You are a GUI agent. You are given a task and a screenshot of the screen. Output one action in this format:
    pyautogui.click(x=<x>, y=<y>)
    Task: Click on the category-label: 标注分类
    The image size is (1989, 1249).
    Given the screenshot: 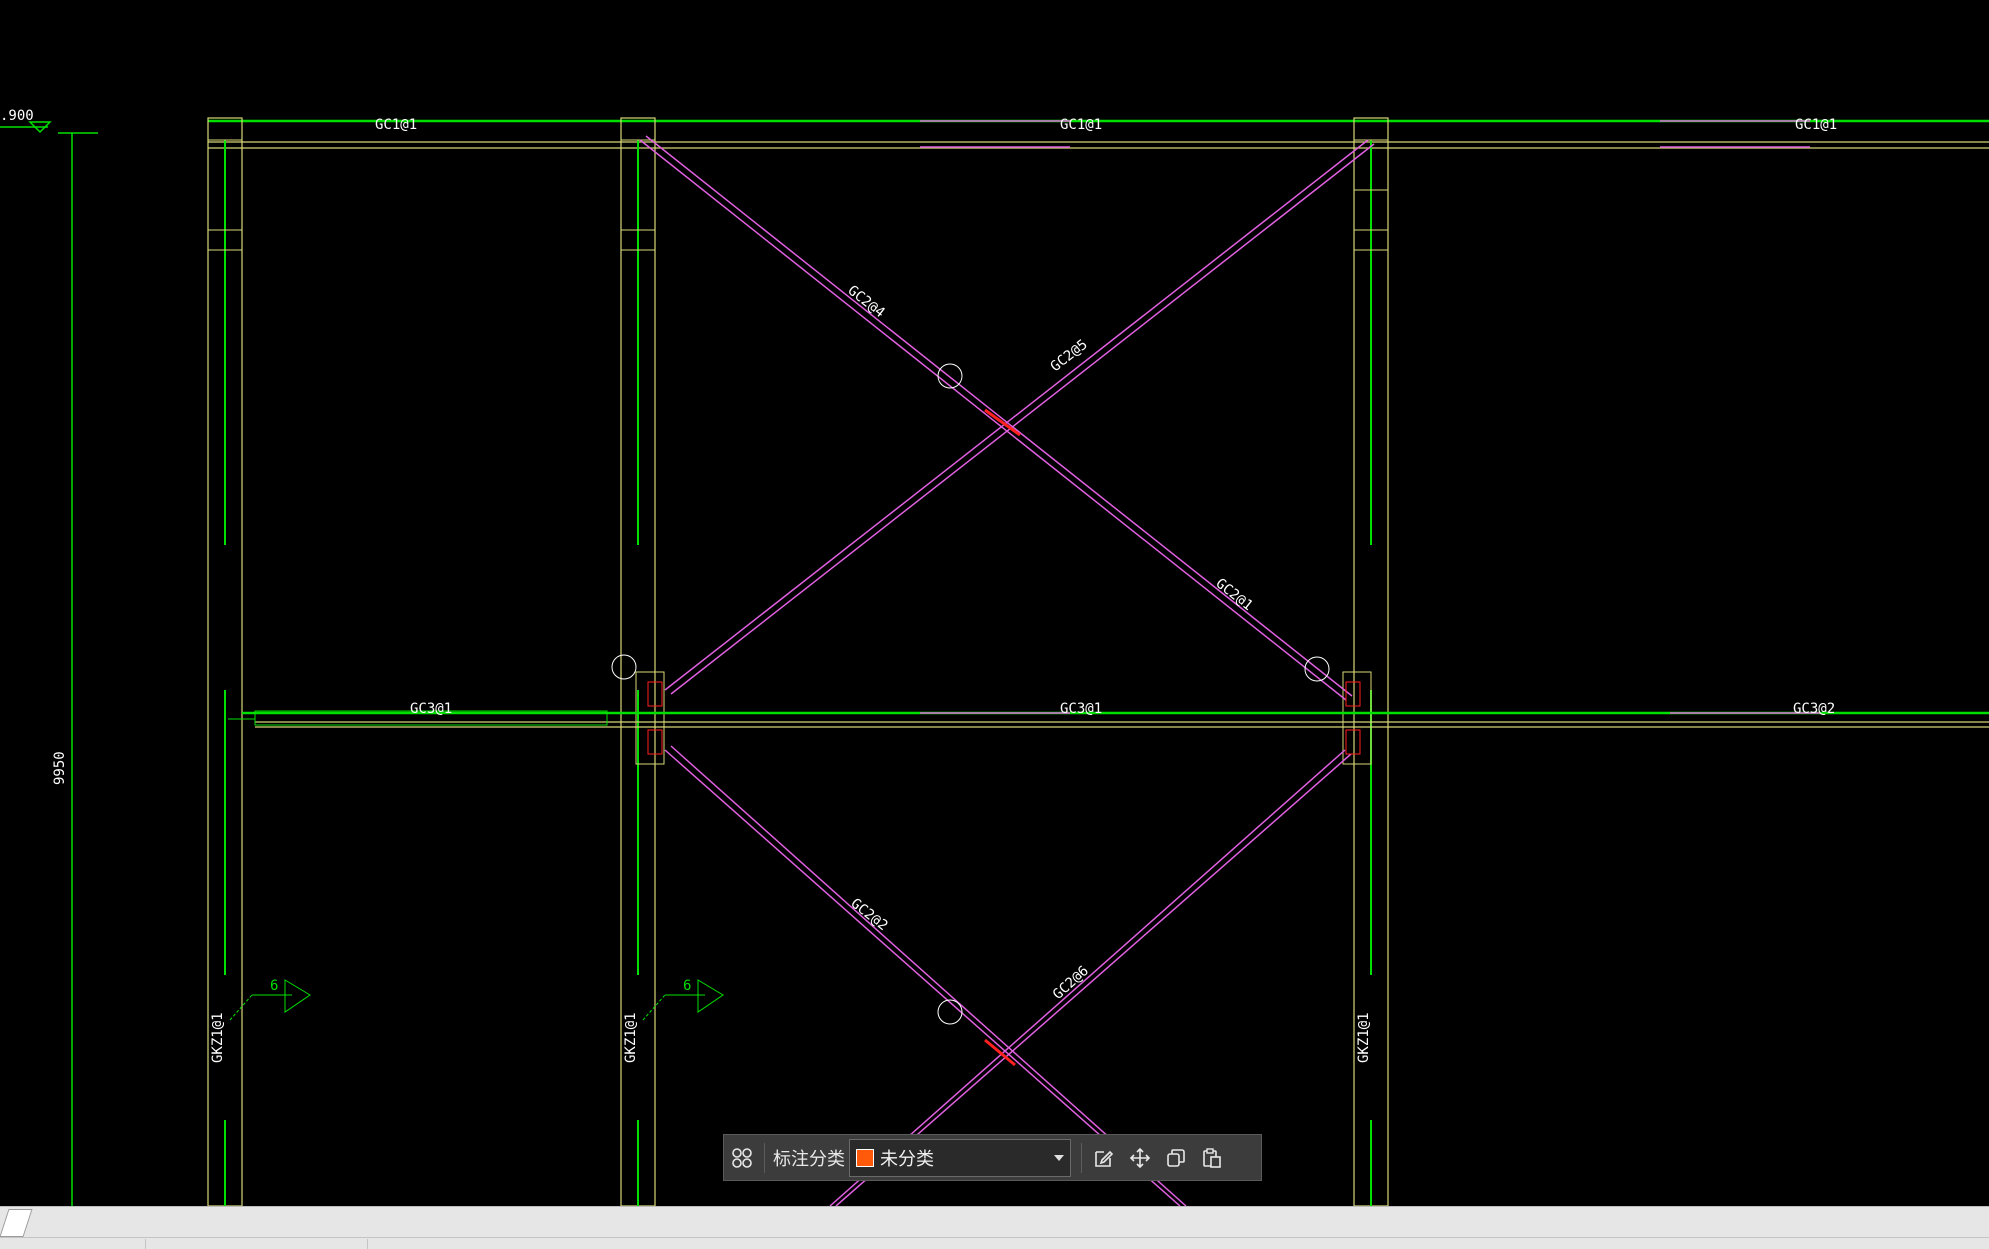 What is the action you would take?
    pyautogui.click(x=809, y=1159)
    